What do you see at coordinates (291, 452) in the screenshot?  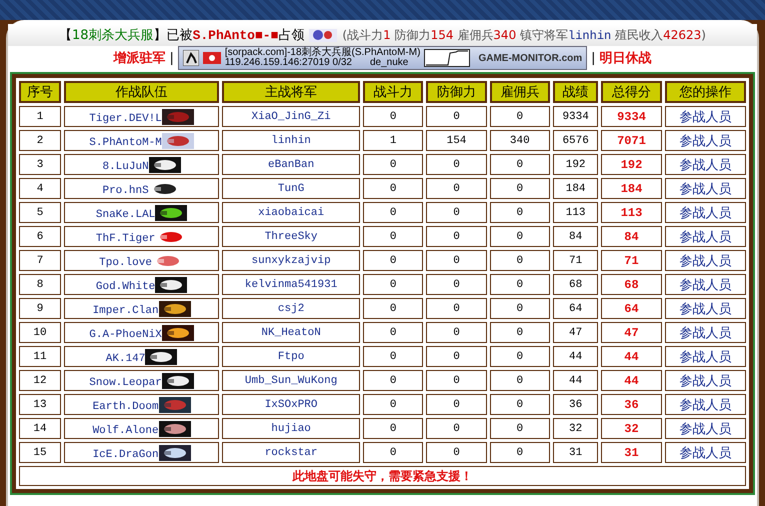 I see `table-cell: rockstar` at bounding box center [291, 452].